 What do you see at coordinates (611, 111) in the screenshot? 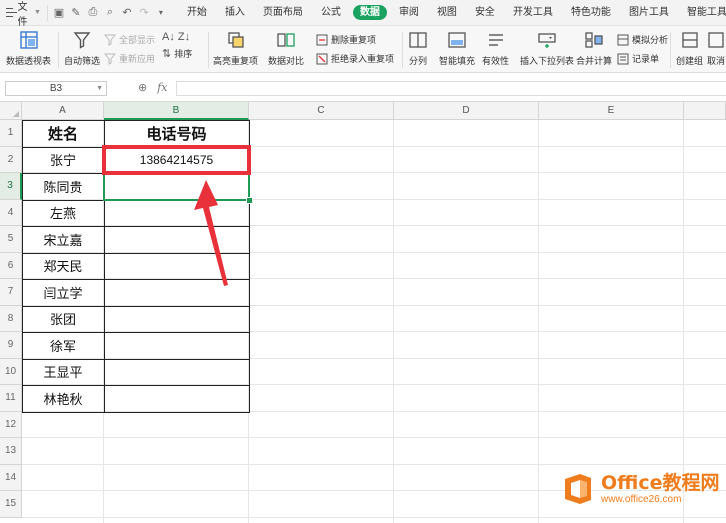
I see `column-header-e: E` at bounding box center [611, 111].